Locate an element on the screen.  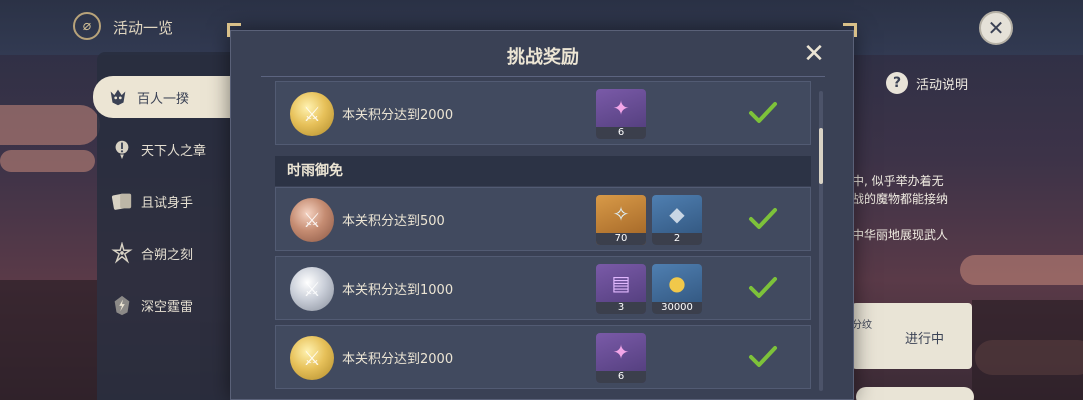
events-logo-icon: ⌀ is located at coordinates (87, 26).